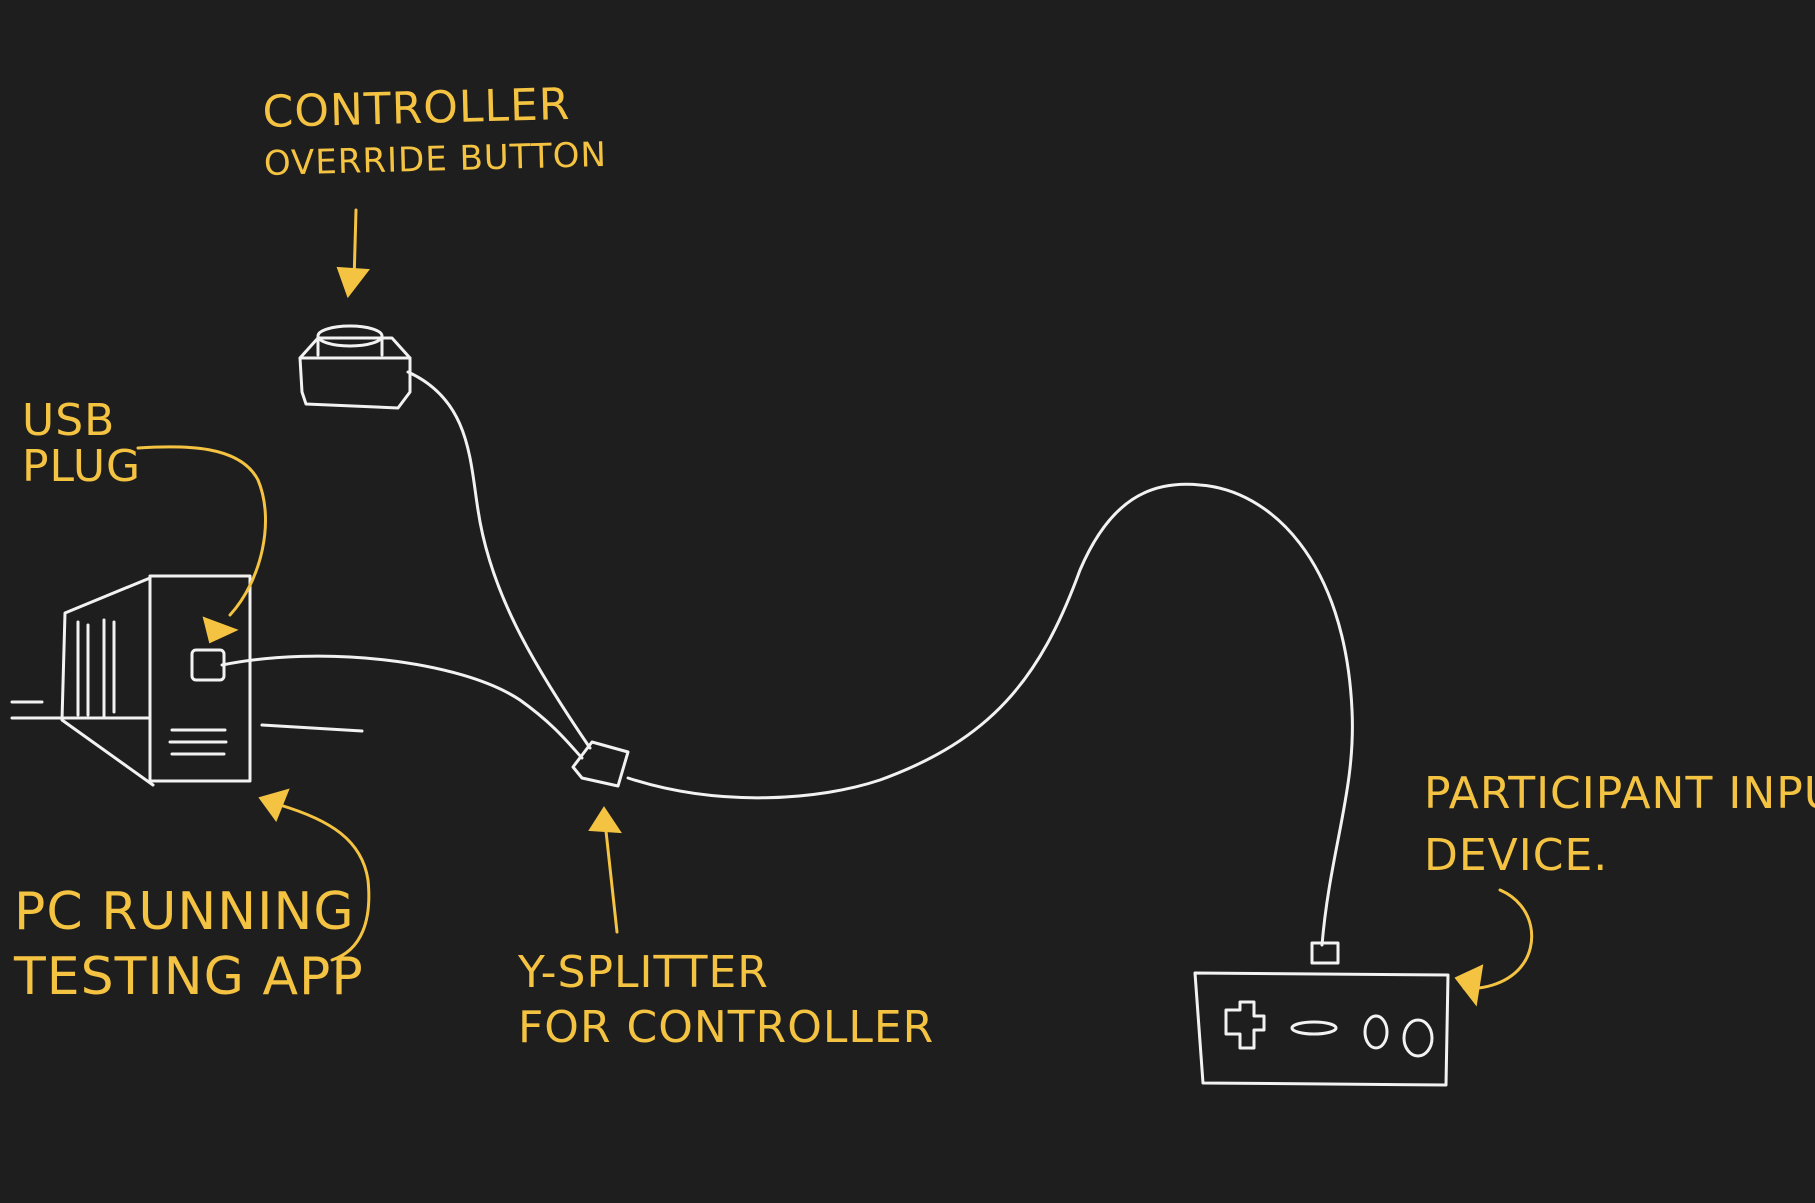  Describe the element at coordinates (402, 707) in the screenshot. I see `cable-pc-to-splitter` at that location.